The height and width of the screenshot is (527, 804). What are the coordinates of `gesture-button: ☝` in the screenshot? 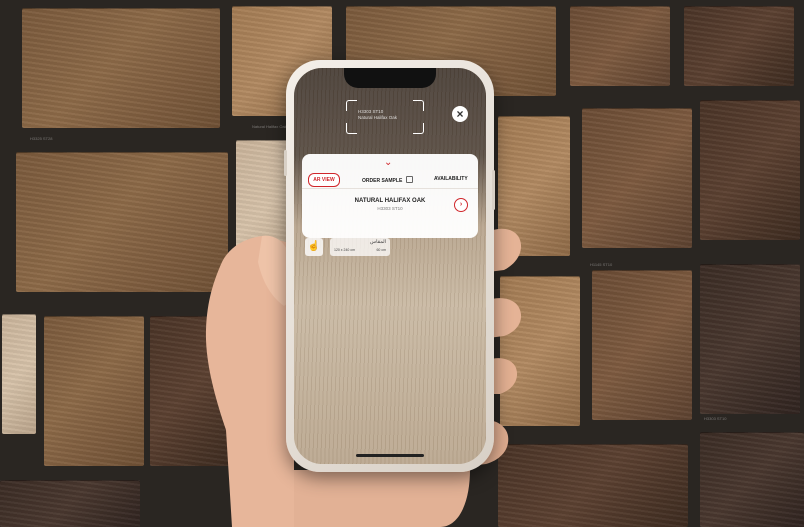 It's located at (314, 247).